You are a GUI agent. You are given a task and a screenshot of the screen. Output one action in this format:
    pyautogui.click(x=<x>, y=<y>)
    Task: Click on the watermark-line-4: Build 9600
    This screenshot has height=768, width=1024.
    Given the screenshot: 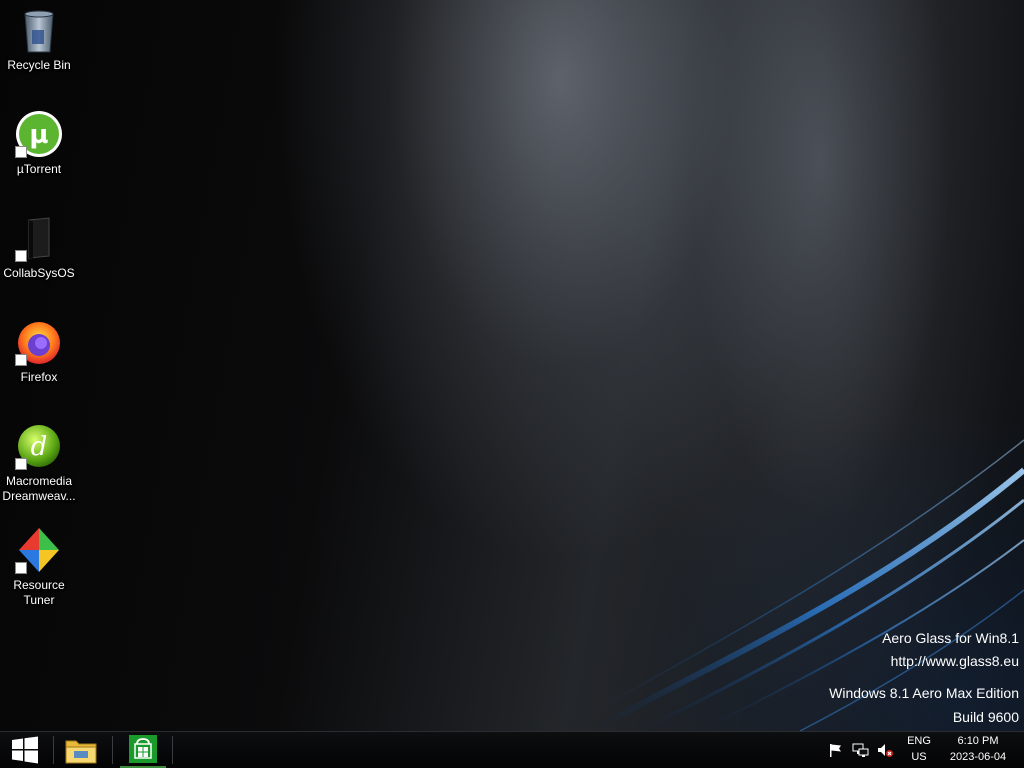 What is the action you would take?
    pyautogui.click(x=985, y=717)
    